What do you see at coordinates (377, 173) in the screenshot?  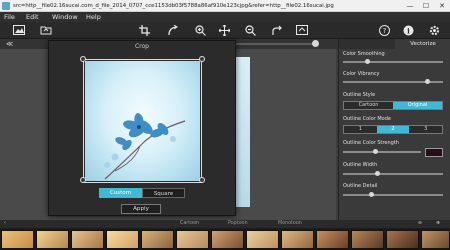 I see `outline-width-knob` at bounding box center [377, 173].